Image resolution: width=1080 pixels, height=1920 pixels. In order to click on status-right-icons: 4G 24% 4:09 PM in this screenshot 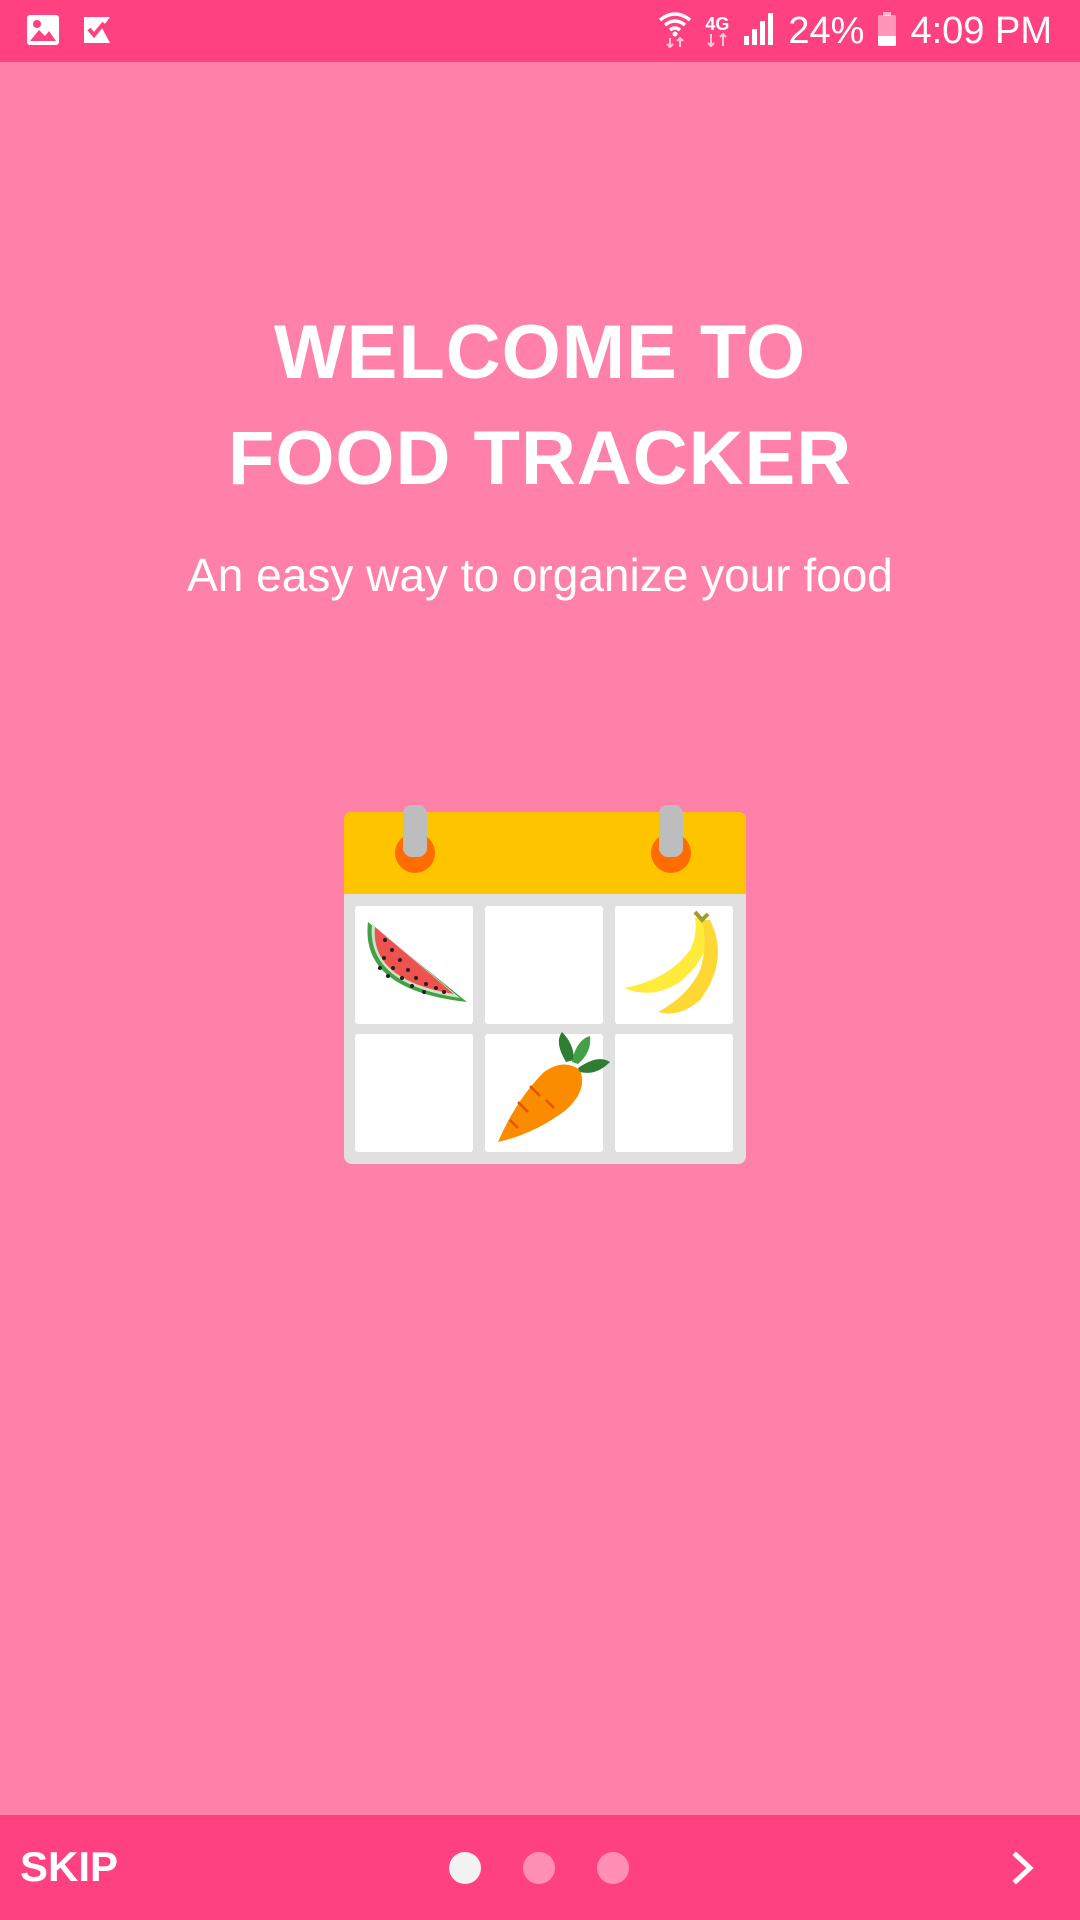, I will do `click(855, 31)`.